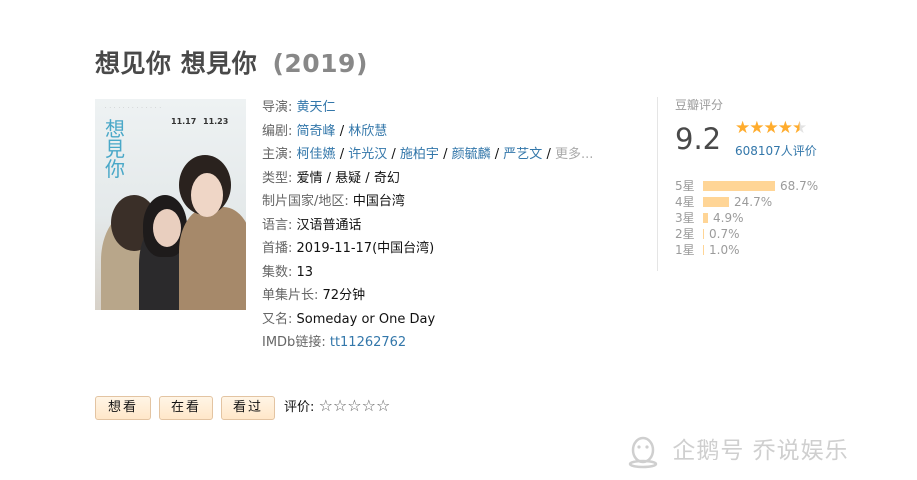 This screenshot has width=917, height=480. Describe the element at coordinates (277, 225) in the screenshot. I see `language-label: 语言:` at that location.